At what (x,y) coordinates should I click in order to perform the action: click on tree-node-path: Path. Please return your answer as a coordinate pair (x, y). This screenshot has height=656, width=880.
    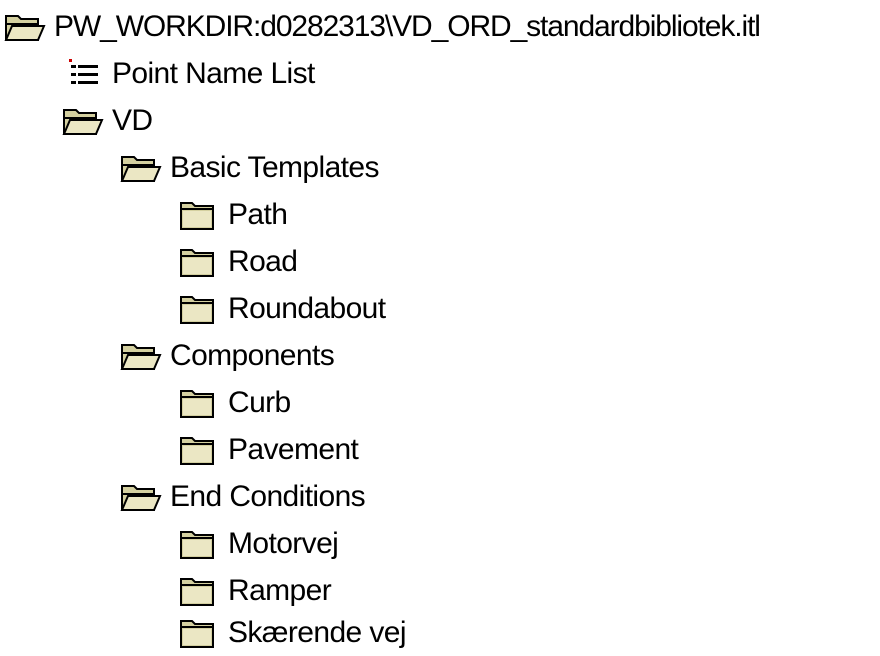
    Looking at the image, I should click on (233, 215).